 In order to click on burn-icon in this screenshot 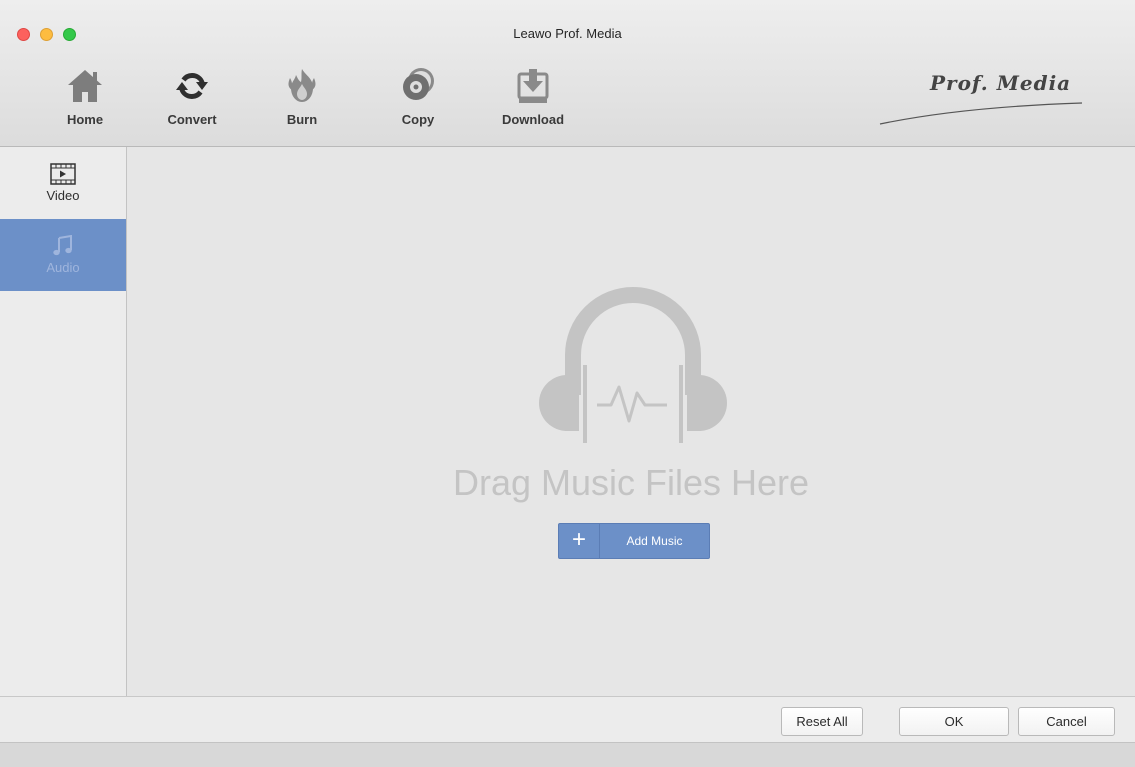, I will do `click(302, 85)`.